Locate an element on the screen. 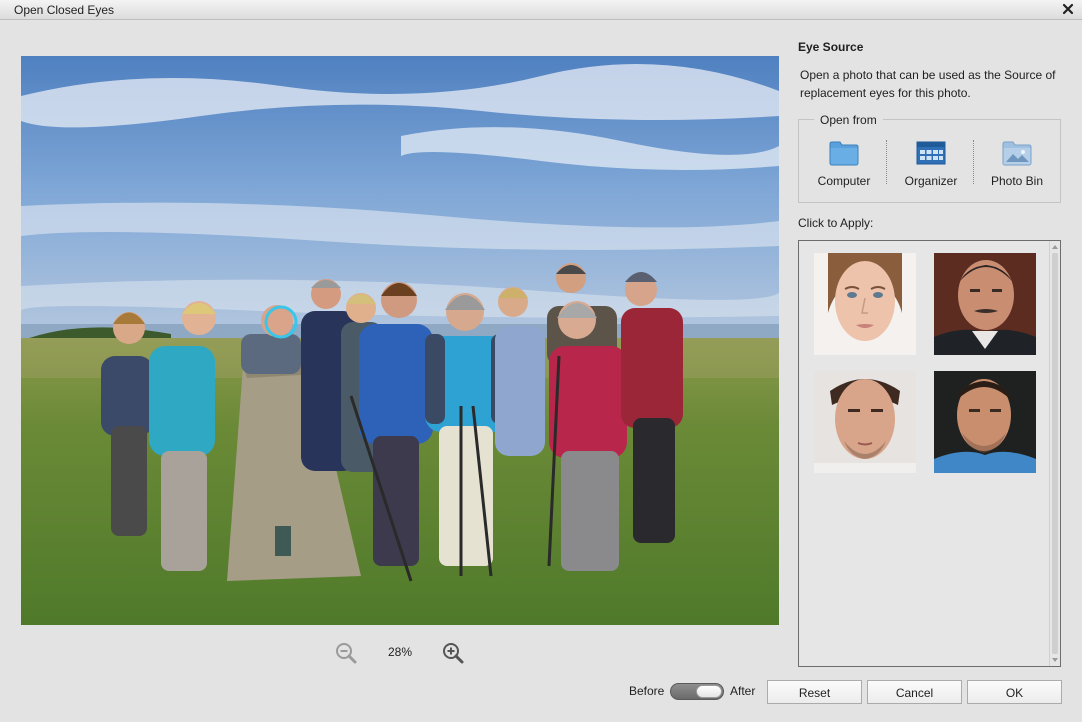 Image resolution: width=1082 pixels, height=722 pixels. scroll-thumb is located at coordinates (1055, 453).